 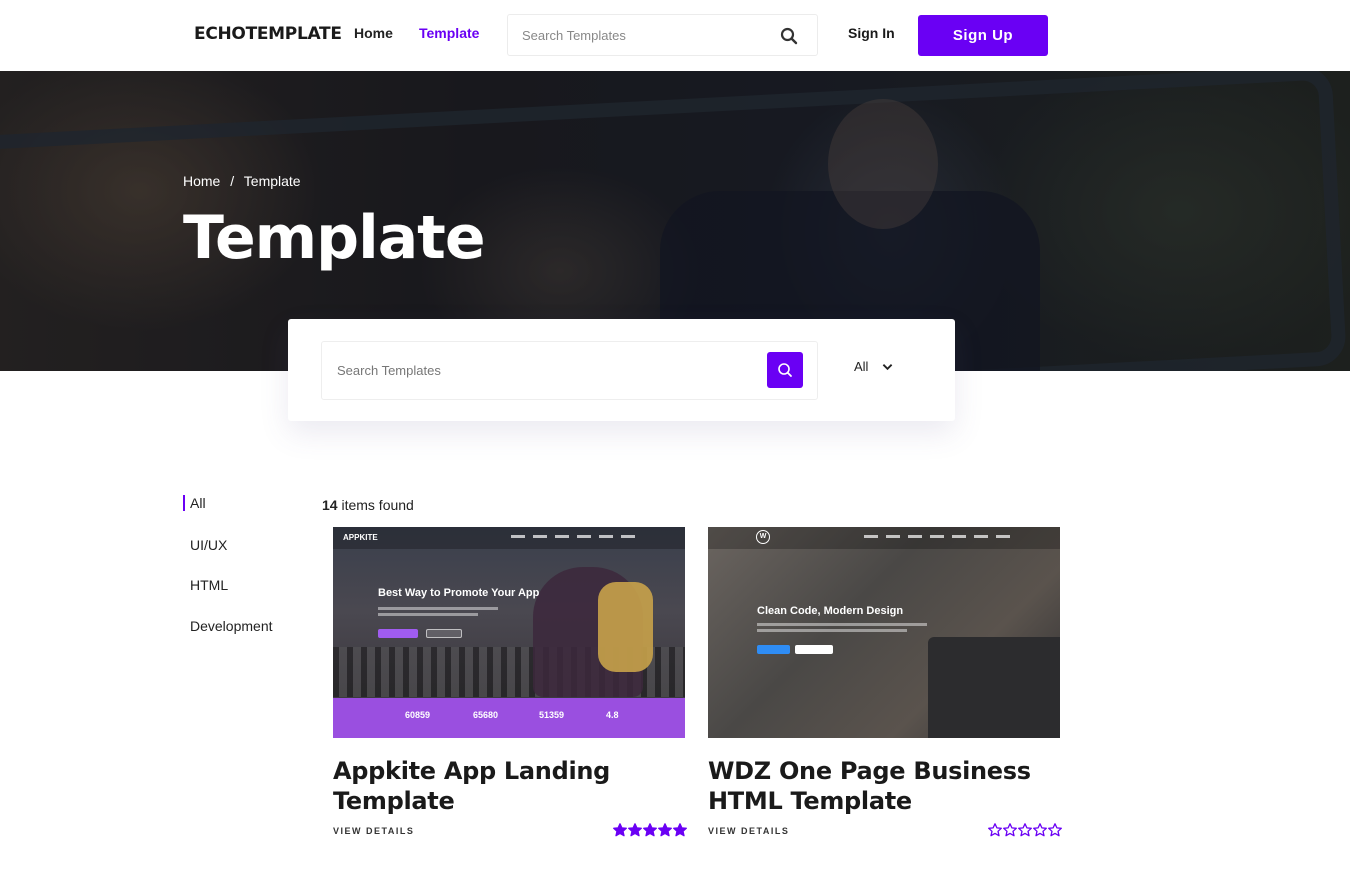 I want to click on category-development: Development, so click(x=228, y=626).